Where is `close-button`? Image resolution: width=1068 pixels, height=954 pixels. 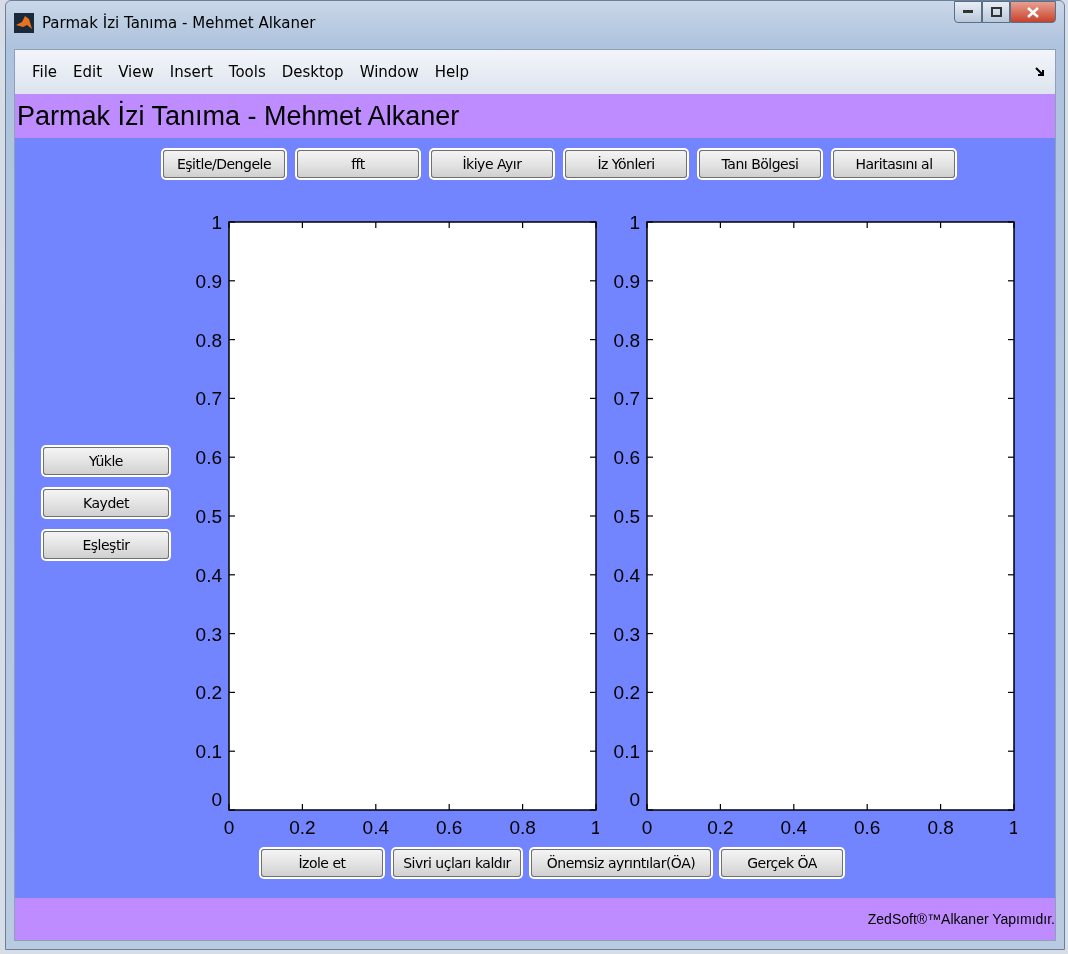 close-button is located at coordinates (1033, 12).